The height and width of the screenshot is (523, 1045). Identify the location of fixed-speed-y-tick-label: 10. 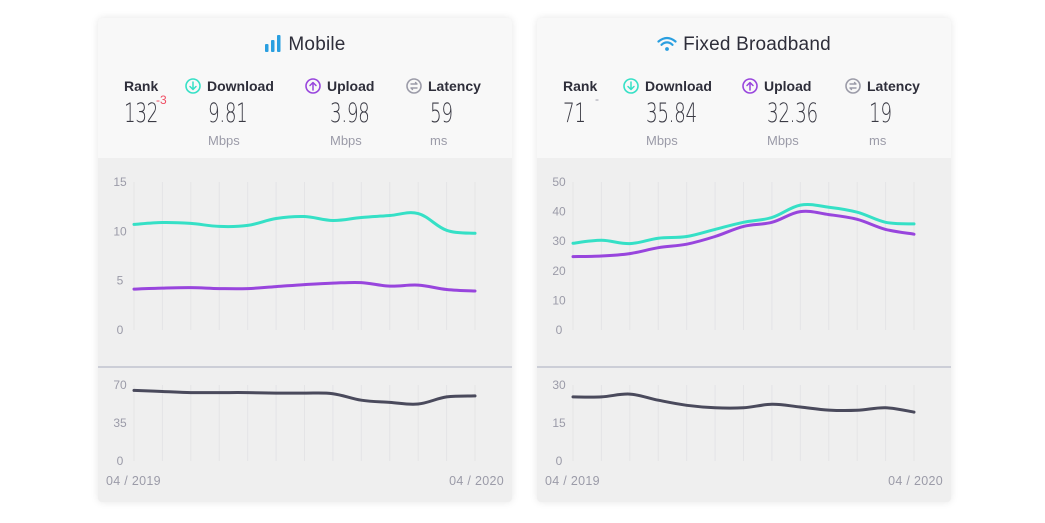
(559, 300).